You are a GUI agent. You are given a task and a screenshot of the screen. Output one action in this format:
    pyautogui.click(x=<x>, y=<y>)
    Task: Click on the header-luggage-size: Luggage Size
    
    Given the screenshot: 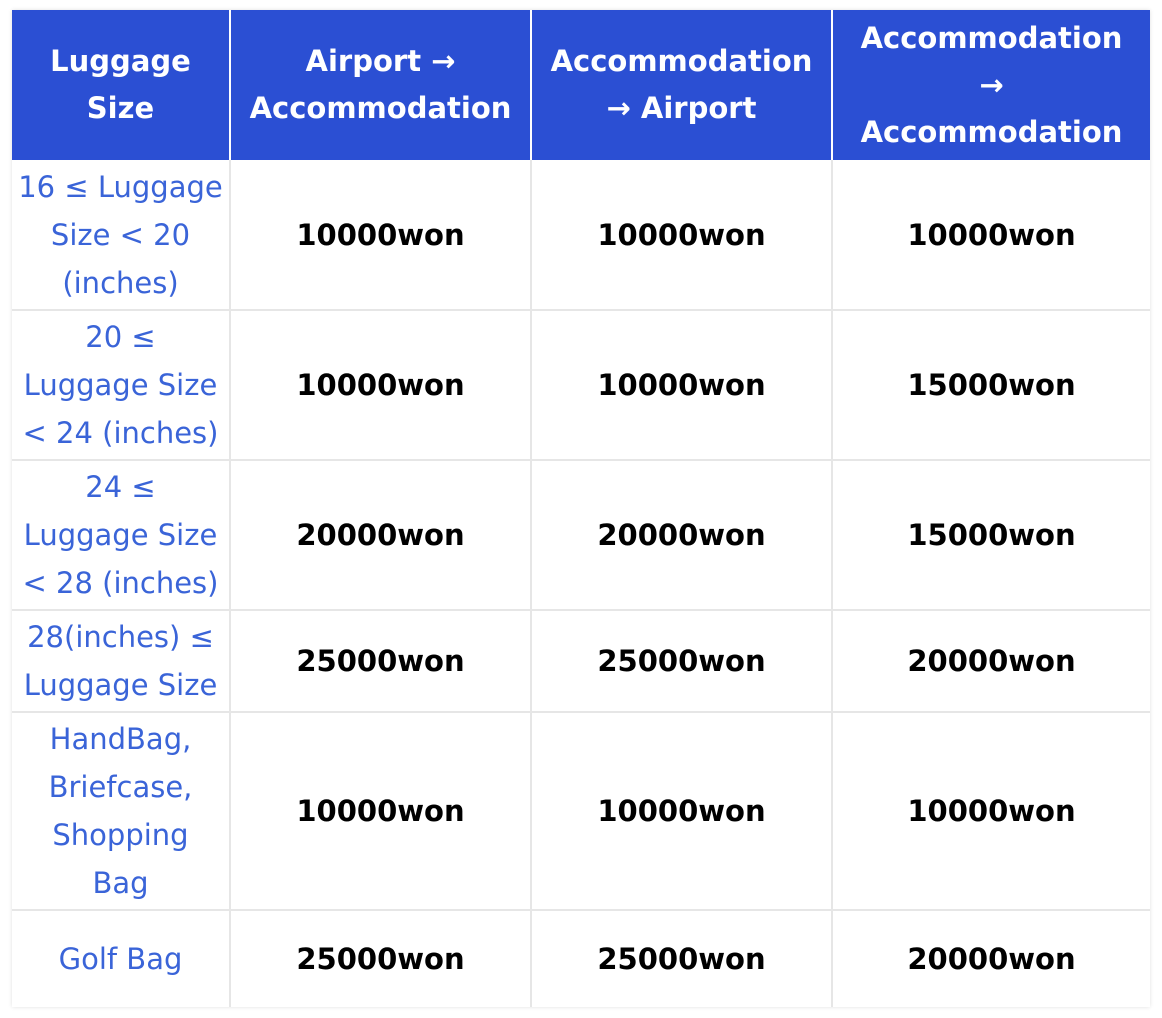 What is the action you would take?
    pyautogui.click(x=121, y=85)
    